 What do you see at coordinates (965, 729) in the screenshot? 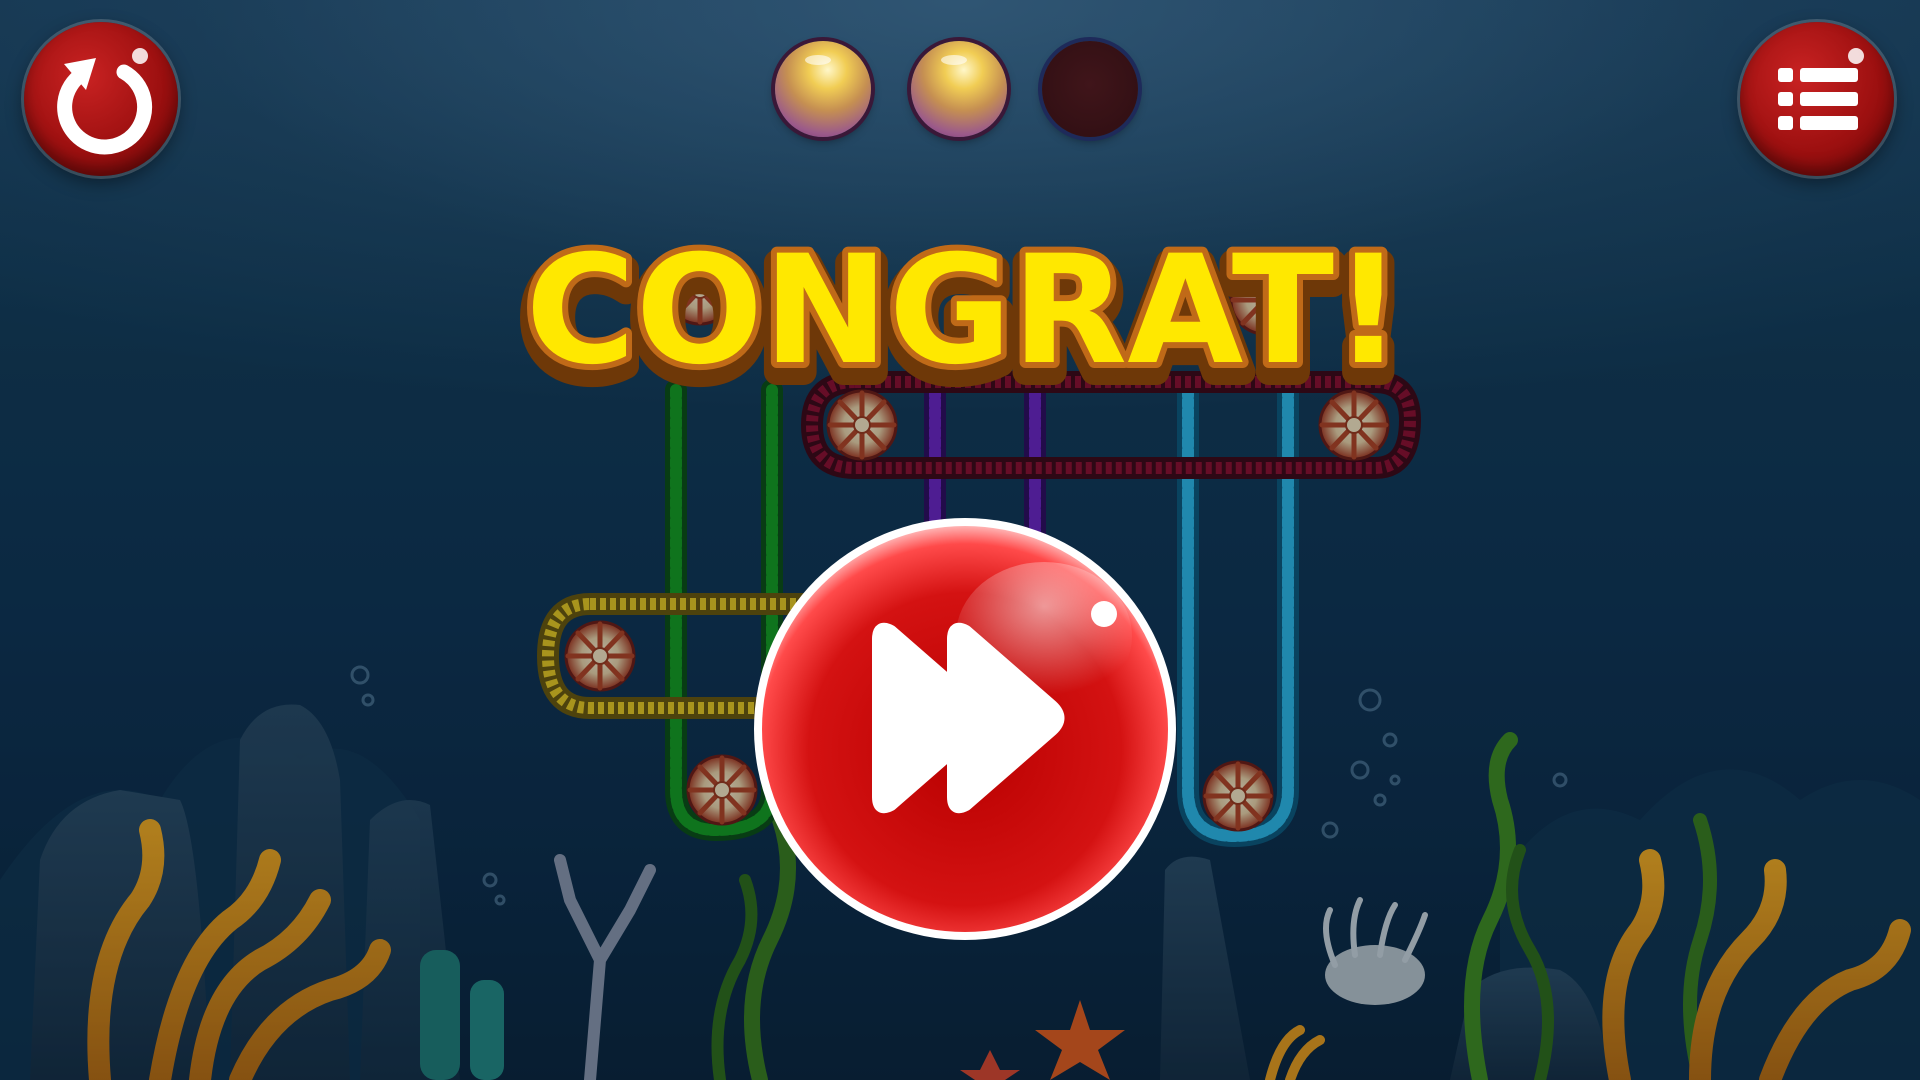
I see `next-level-button` at bounding box center [965, 729].